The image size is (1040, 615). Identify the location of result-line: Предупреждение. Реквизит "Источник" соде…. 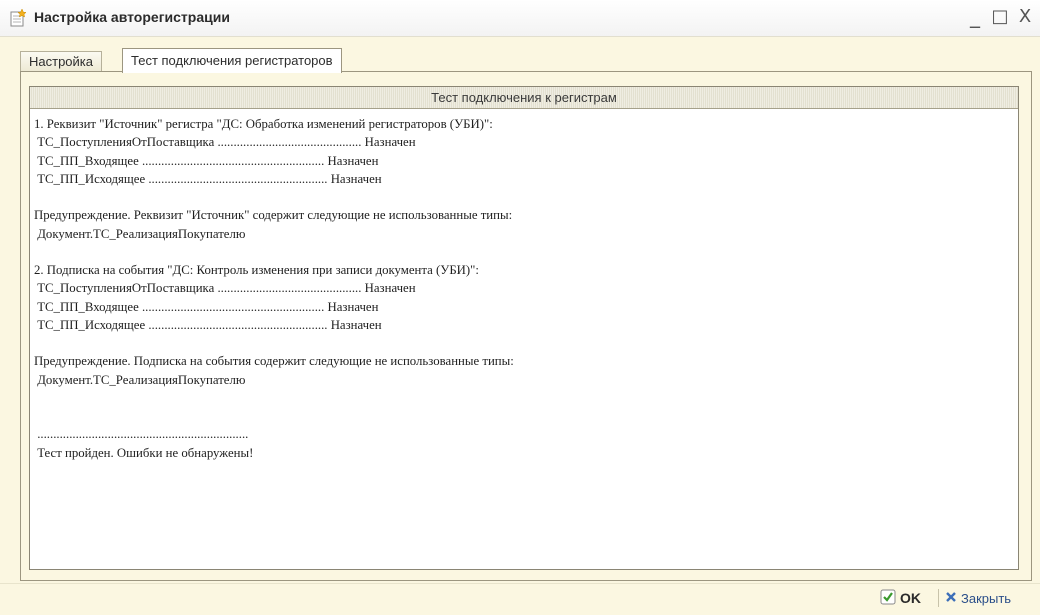
(273, 215).